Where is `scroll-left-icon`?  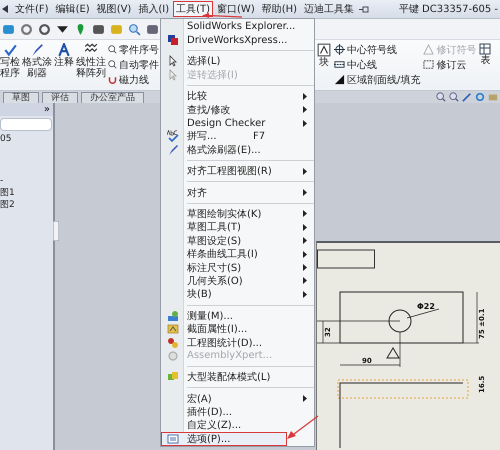
scroll-left-icon is located at coordinates (5, 9).